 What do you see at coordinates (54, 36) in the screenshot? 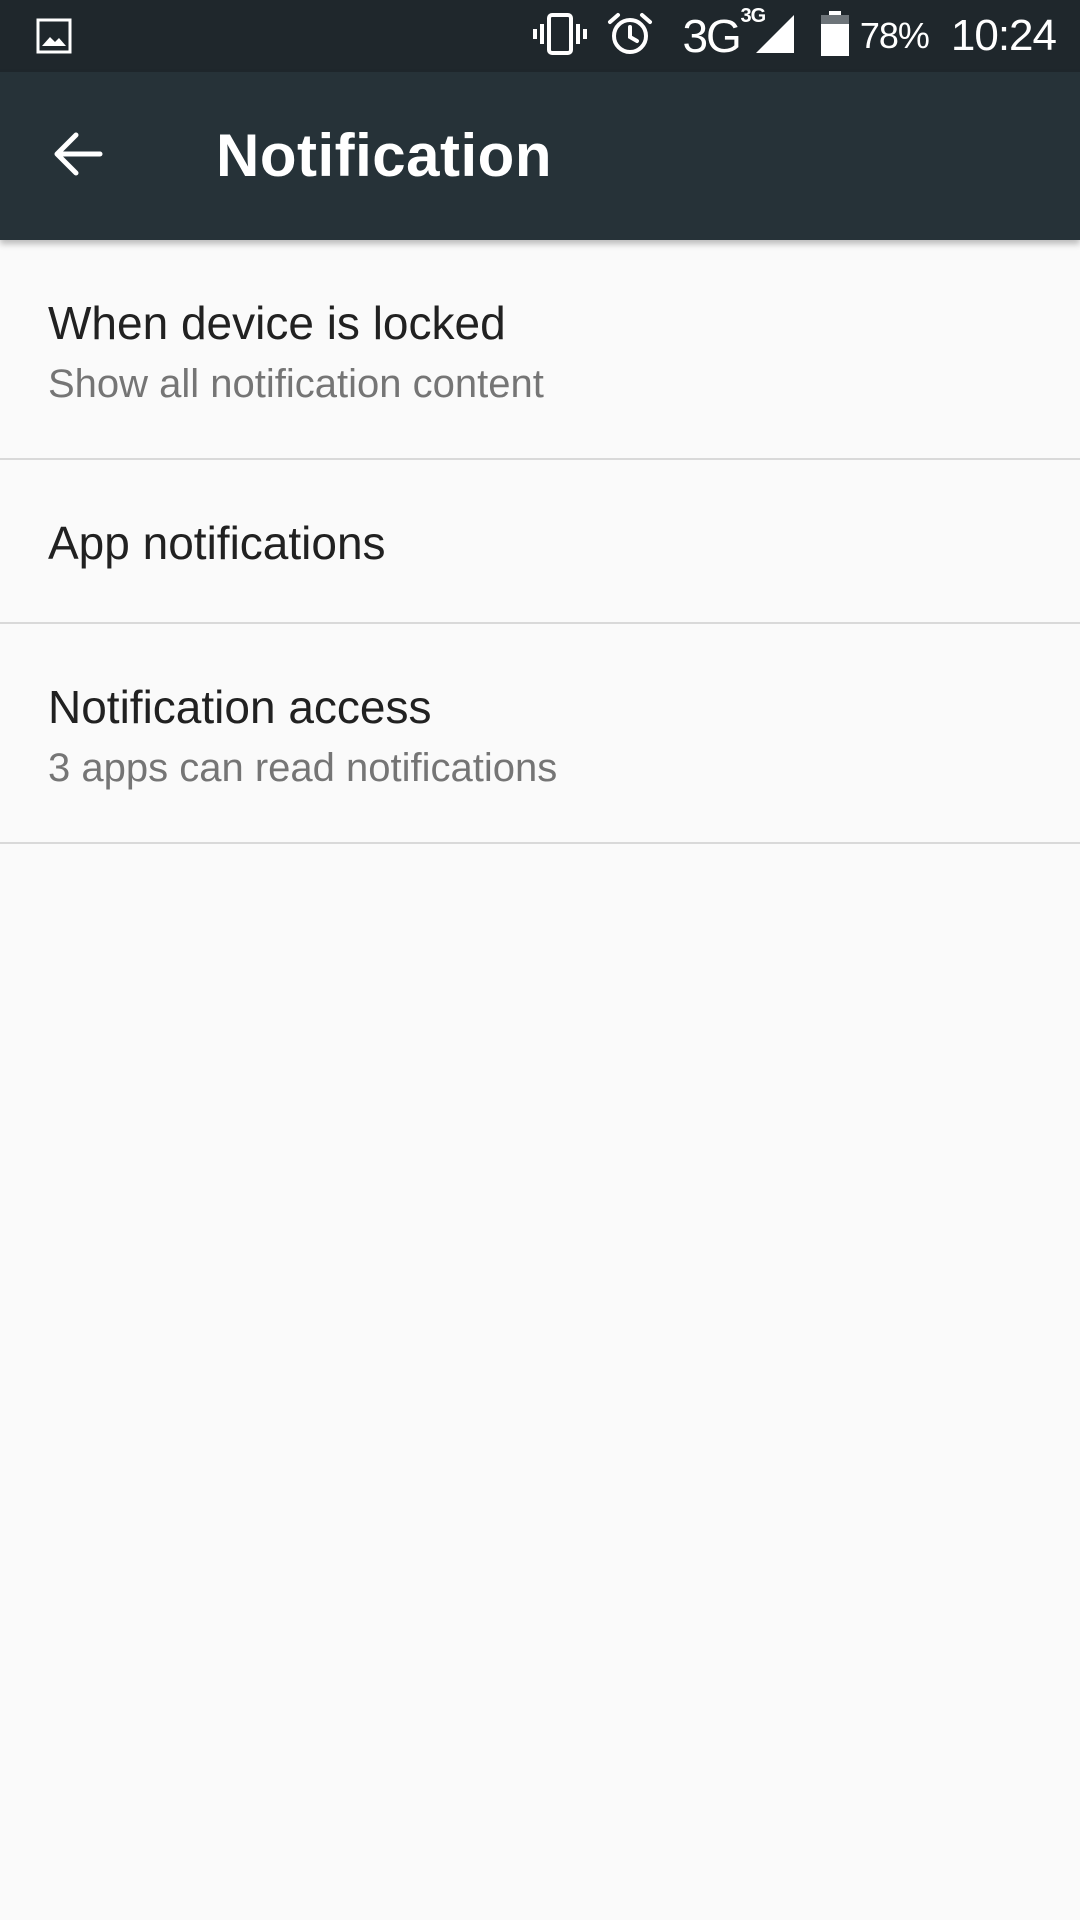
I see `image-notification-icon` at bounding box center [54, 36].